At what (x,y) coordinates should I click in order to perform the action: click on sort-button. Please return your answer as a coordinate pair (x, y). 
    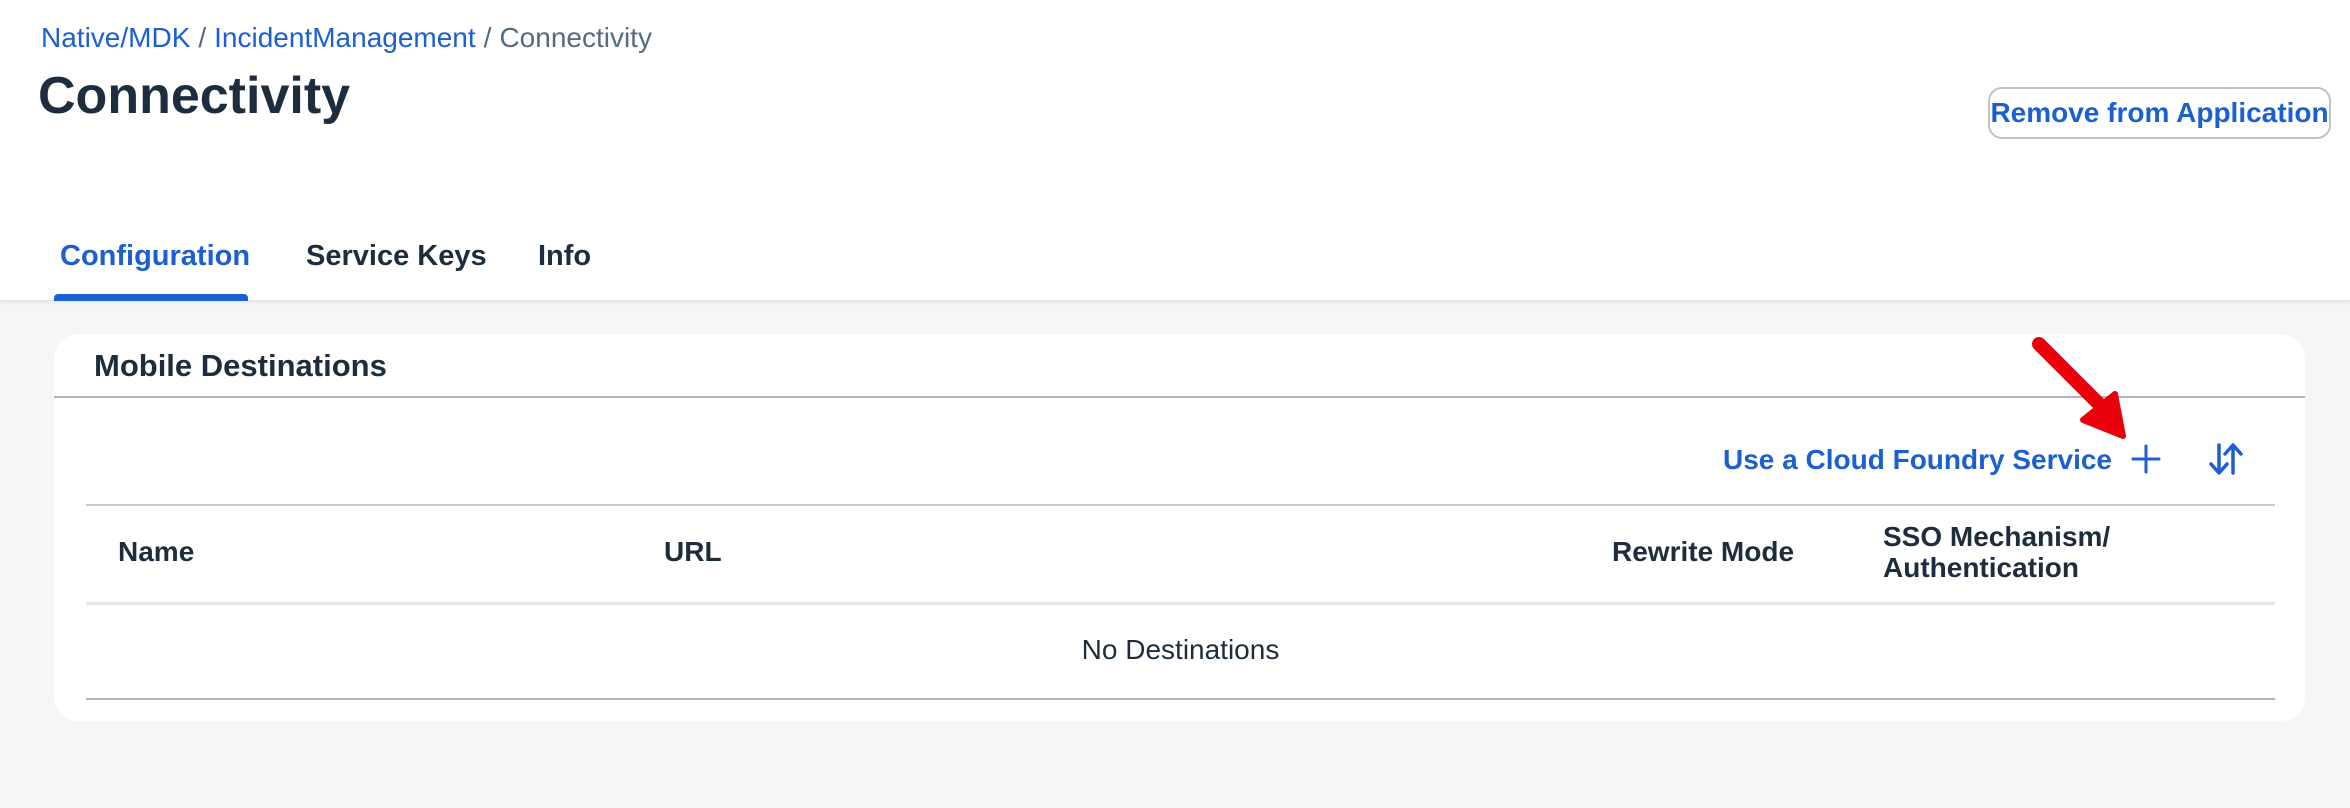
    Looking at the image, I should click on (2226, 459).